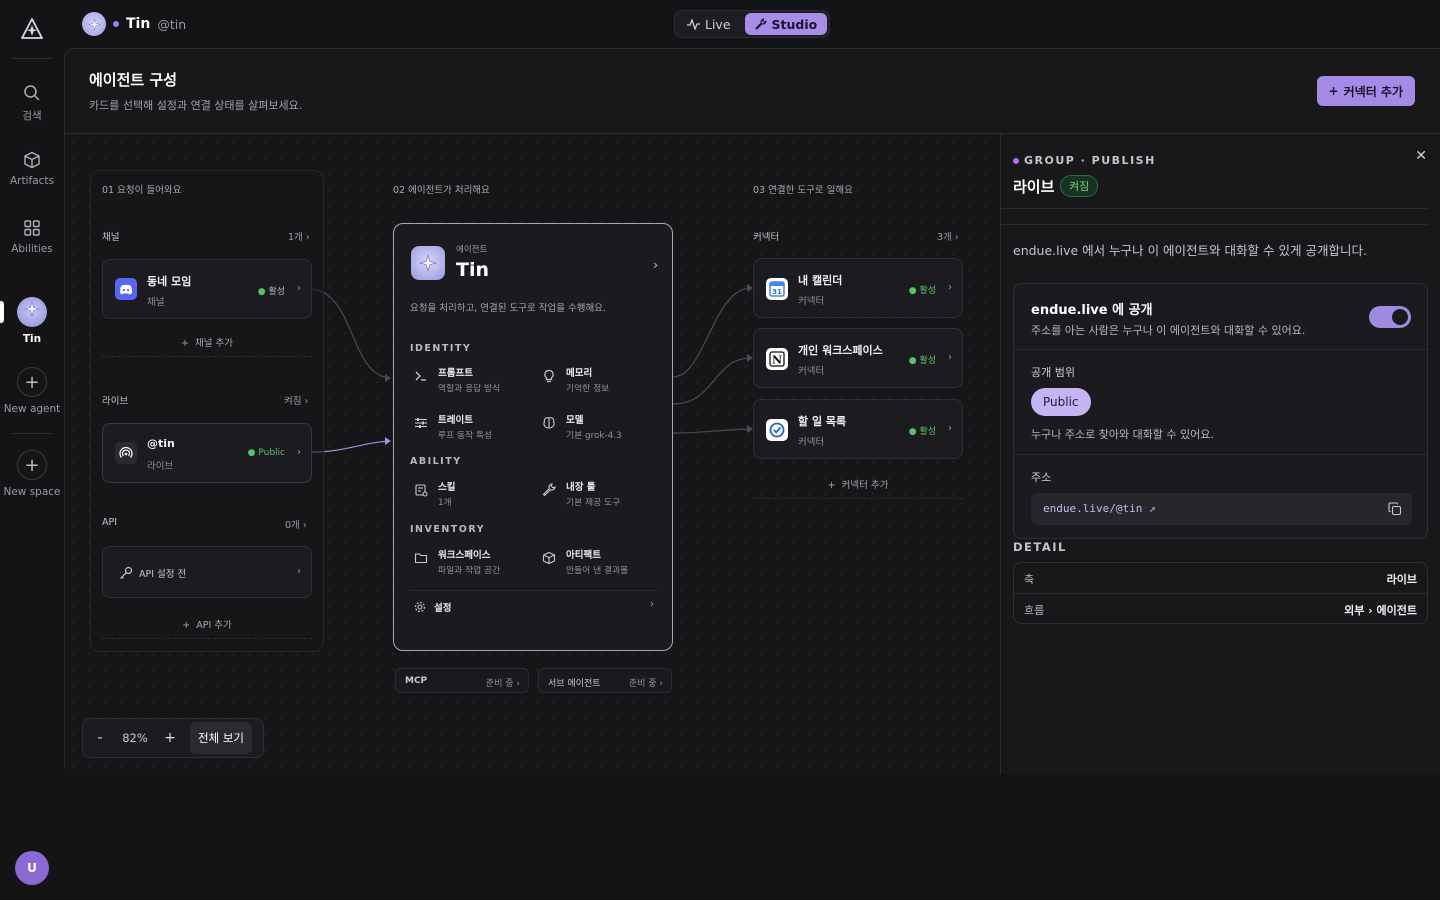 The height and width of the screenshot is (900, 1440). I want to click on channel-card: 동네 모임 채널 ● 활성 ›, so click(207, 289).